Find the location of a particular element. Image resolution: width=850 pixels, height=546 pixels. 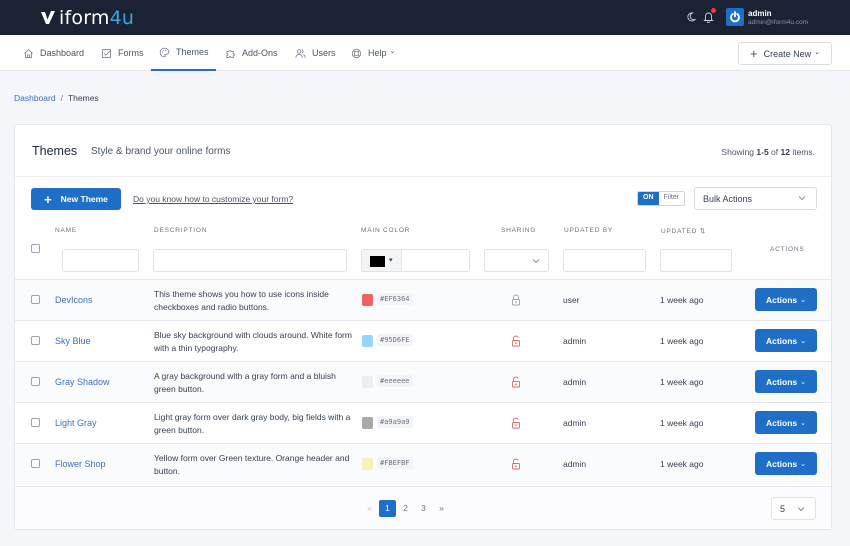

color-picker-button: ▾ is located at coordinates (382, 260).